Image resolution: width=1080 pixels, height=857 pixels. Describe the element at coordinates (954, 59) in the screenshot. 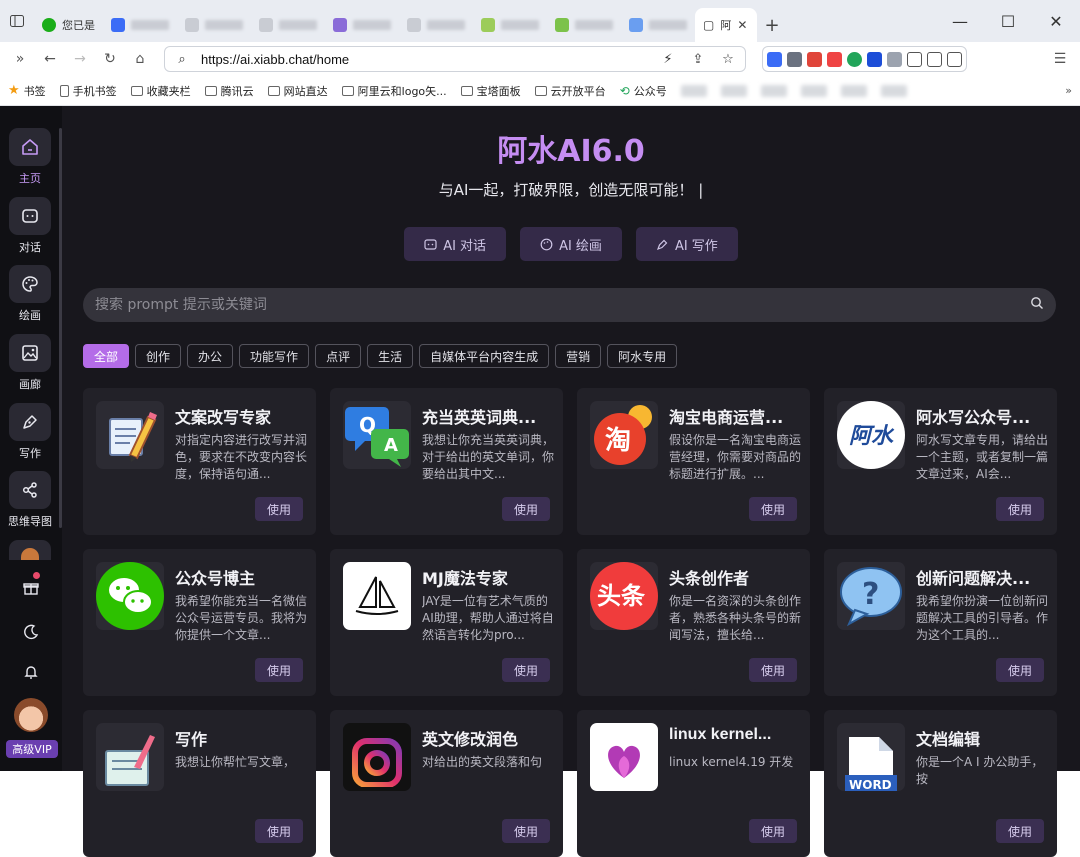

I see `pen-ext-icon` at that location.